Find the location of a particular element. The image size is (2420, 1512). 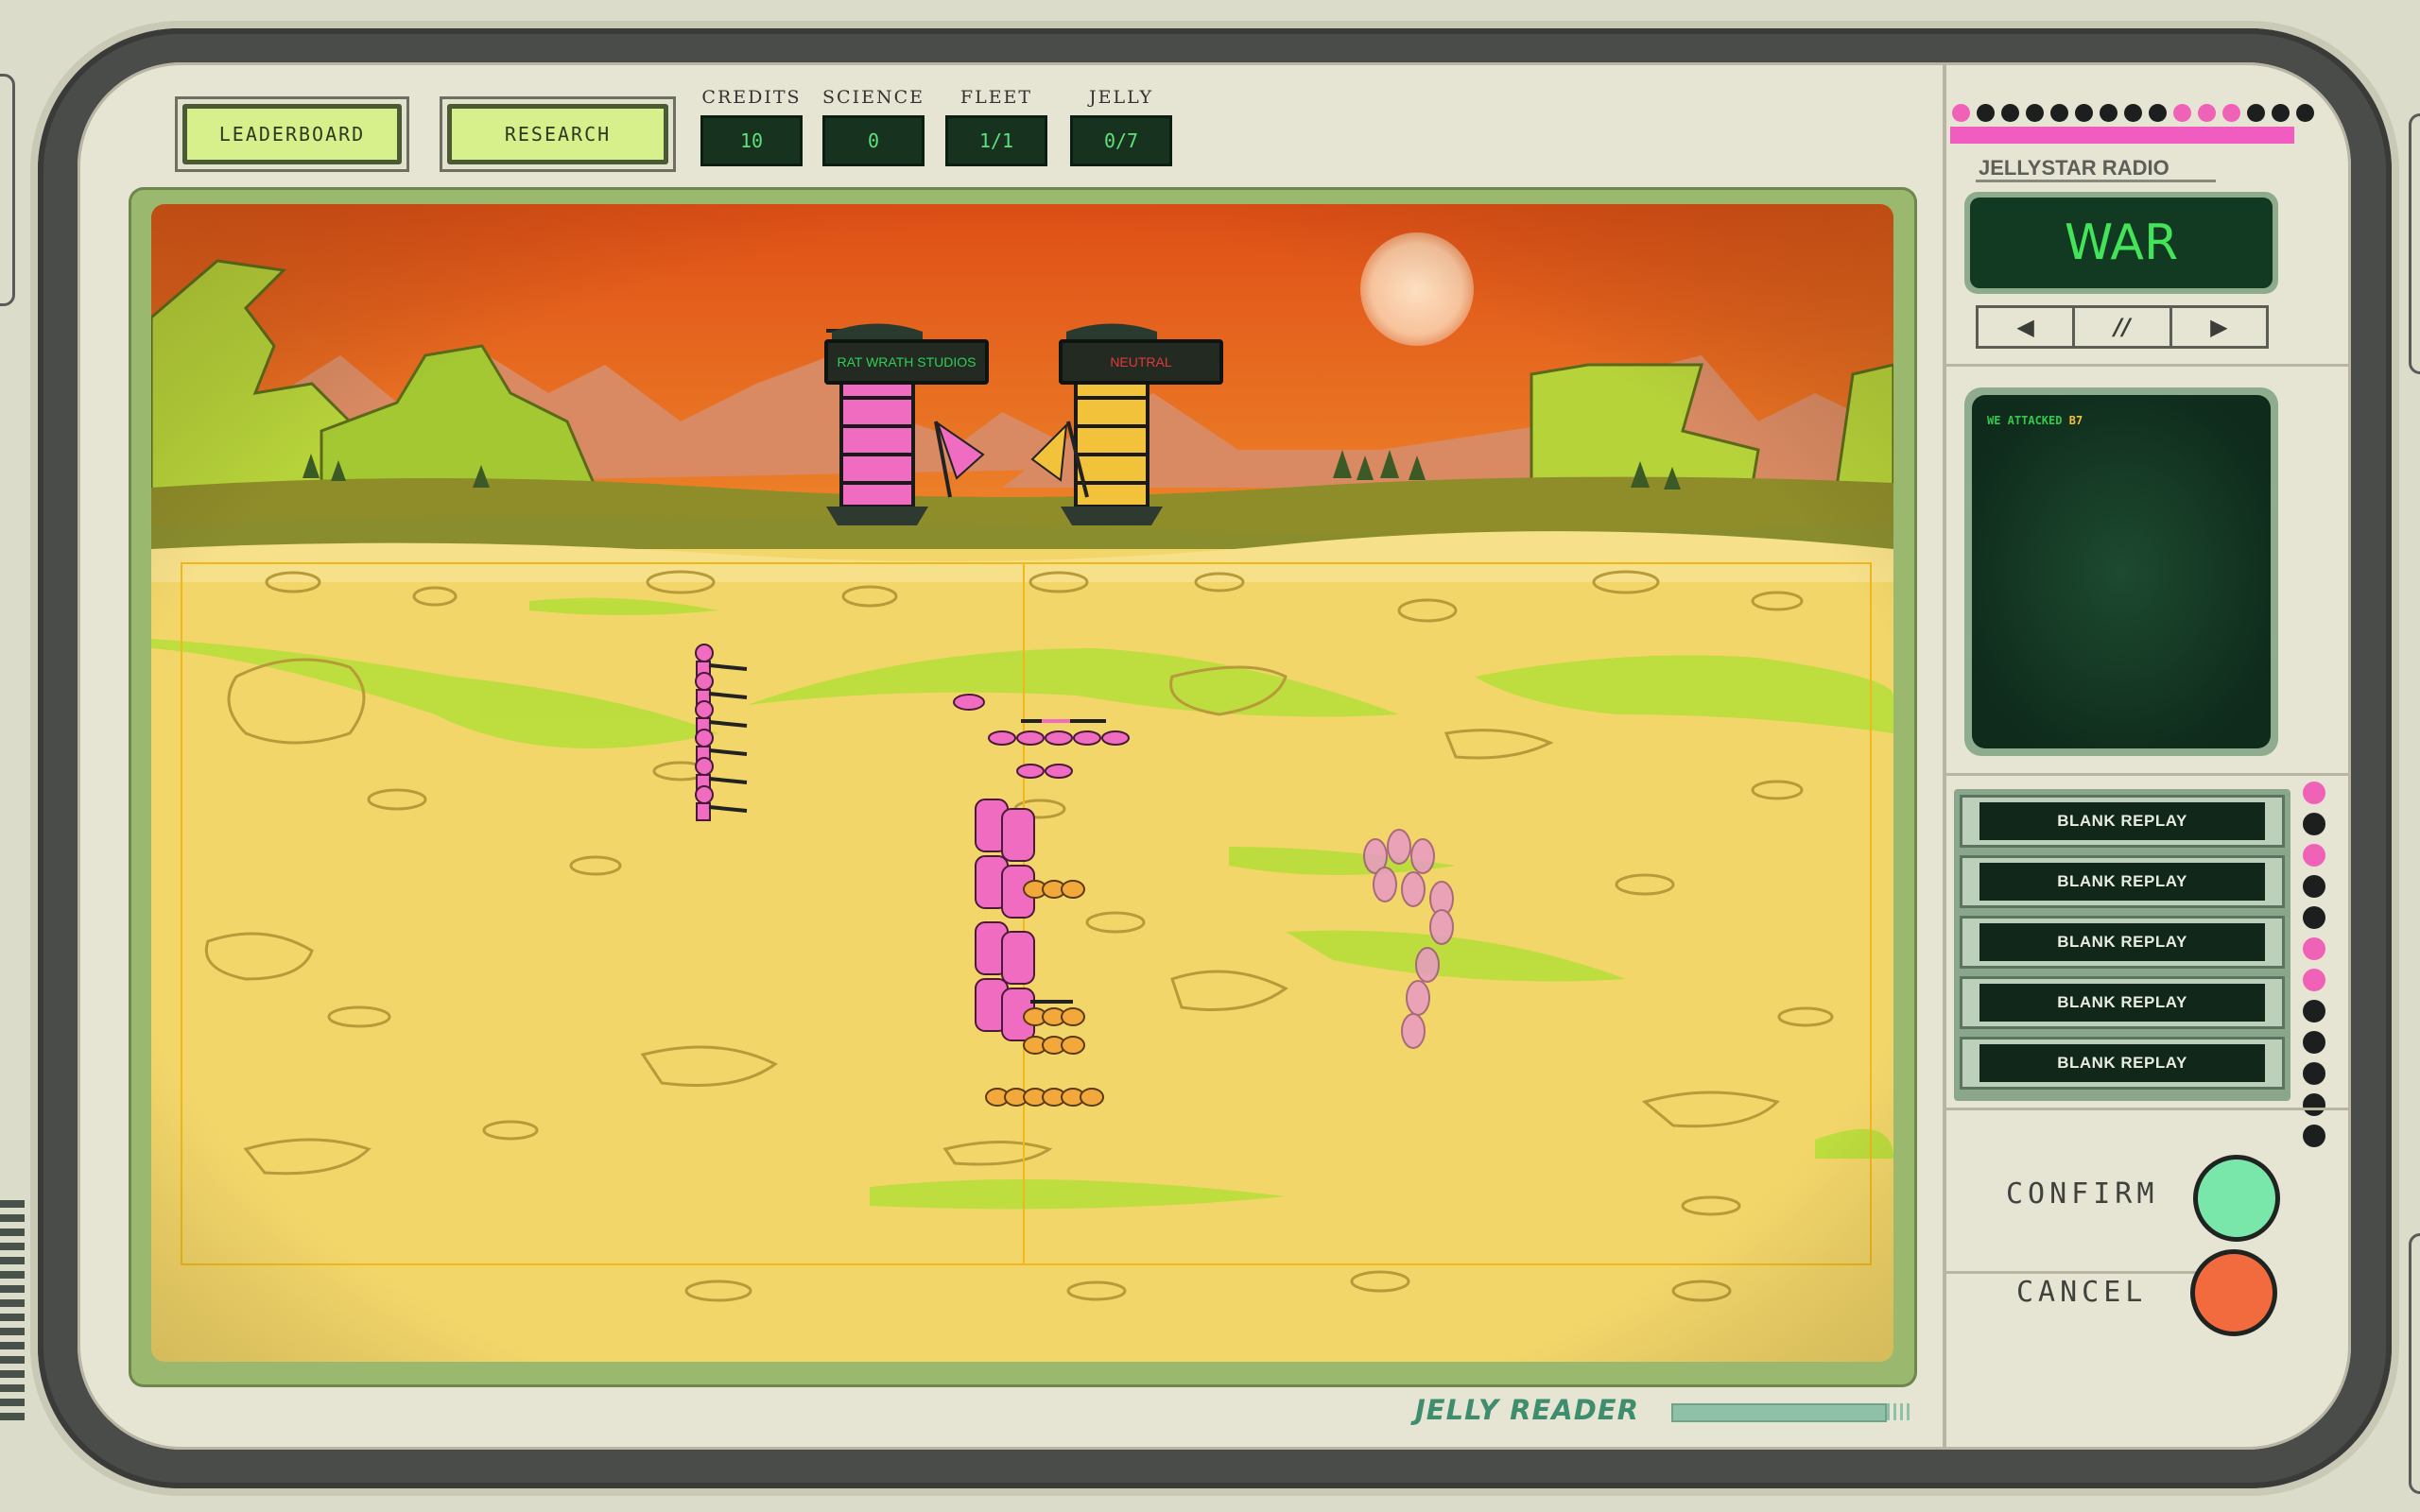

pause-icon: // is located at coordinates (2124, 327).